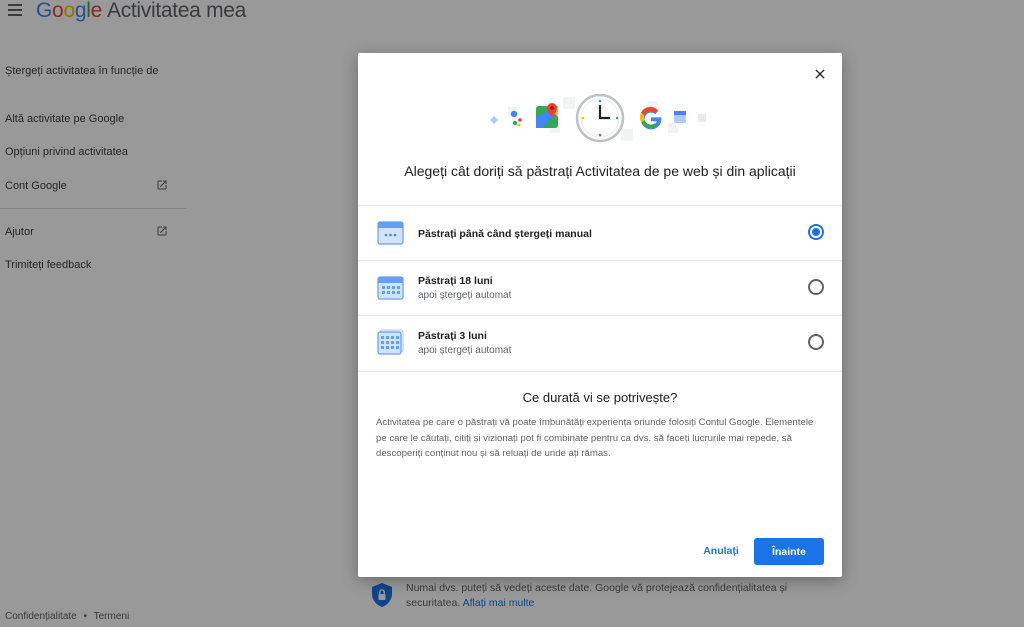  Describe the element at coordinates (820, 74) in the screenshot. I see `close-icon` at that location.